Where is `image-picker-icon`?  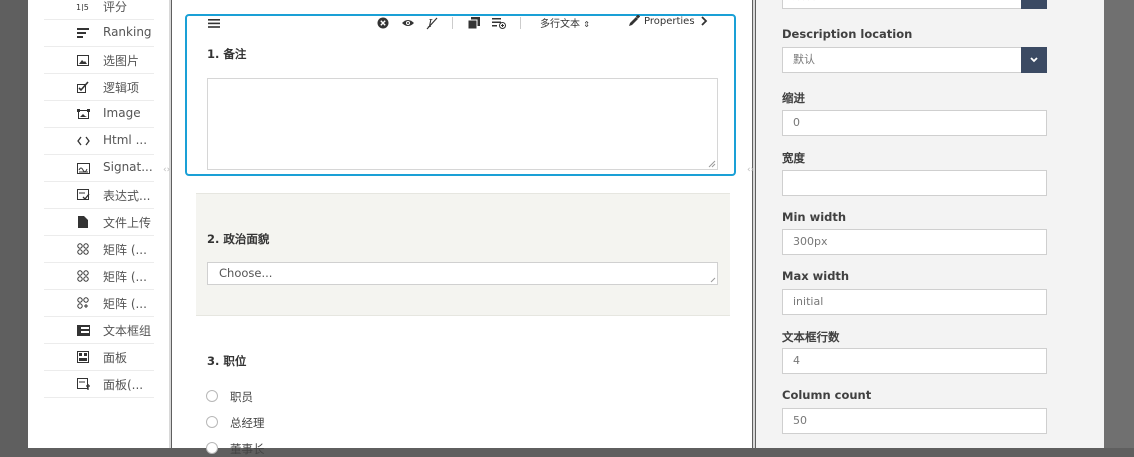 image-picker-icon is located at coordinates (83, 60).